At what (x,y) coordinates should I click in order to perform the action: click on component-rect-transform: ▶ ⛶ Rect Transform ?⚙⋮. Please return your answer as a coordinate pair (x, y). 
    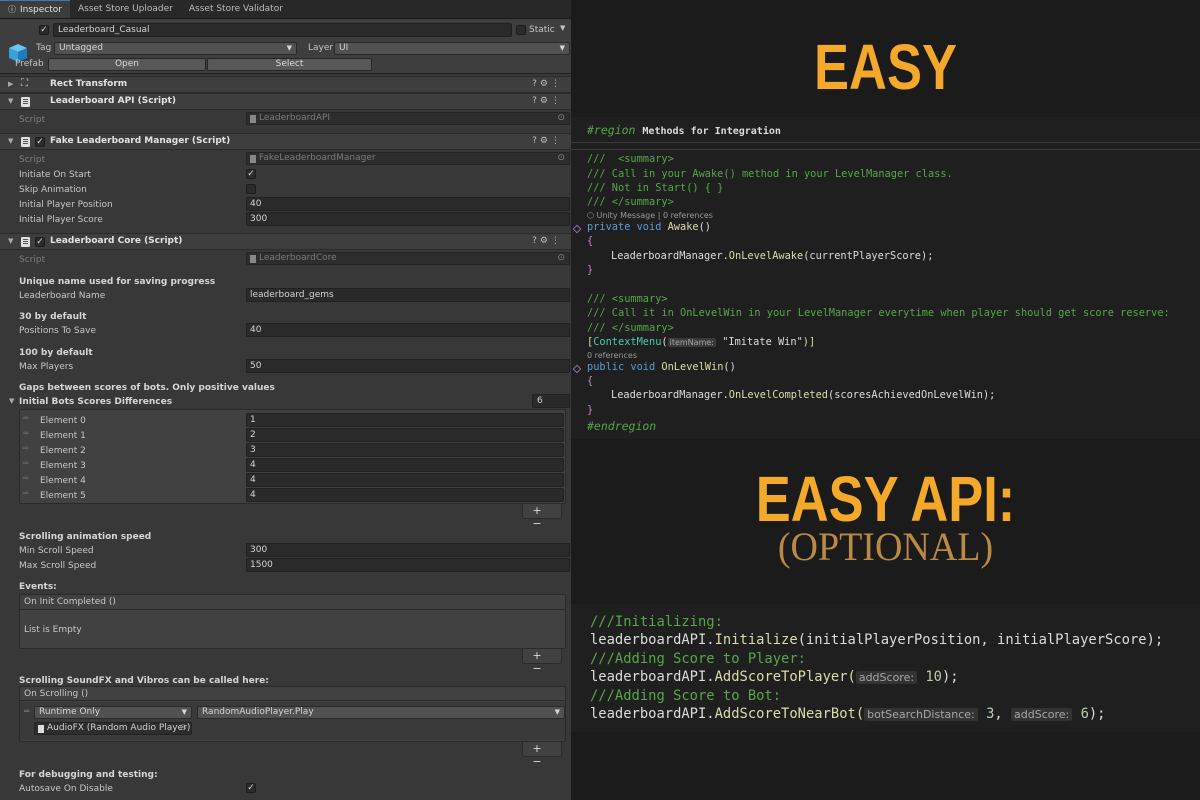
    Looking at the image, I should click on (285, 84).